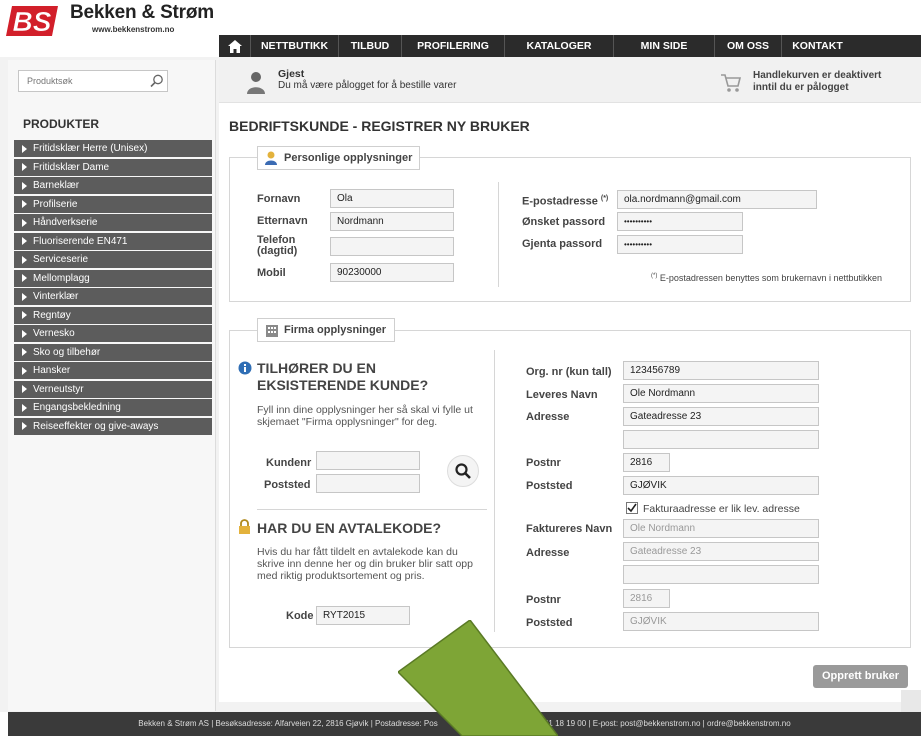  I want to click on sidebar-item-label: Håndverkserie, so click(65, 222).